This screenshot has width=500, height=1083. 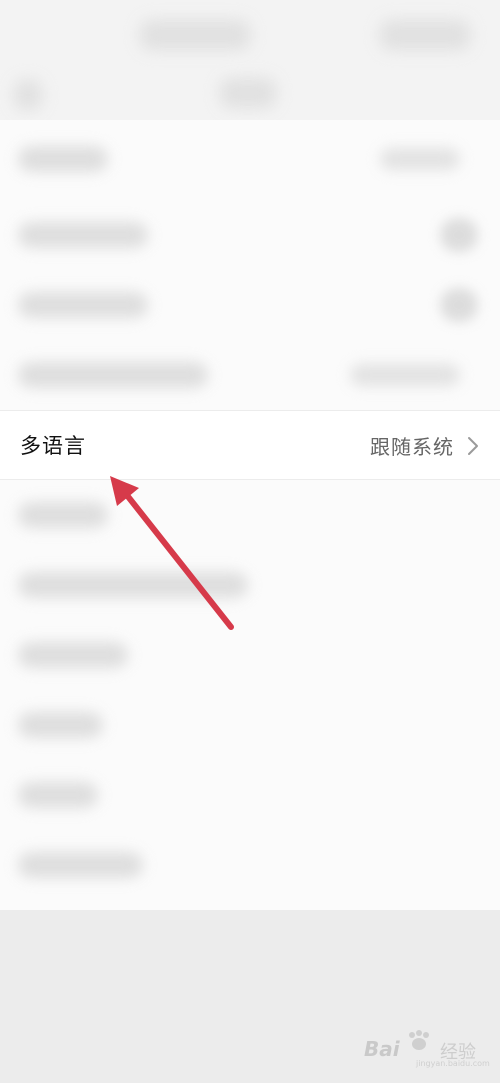 I want to click on language-setting-row: 多语言 跟随系统, so click(x=250, y=445).